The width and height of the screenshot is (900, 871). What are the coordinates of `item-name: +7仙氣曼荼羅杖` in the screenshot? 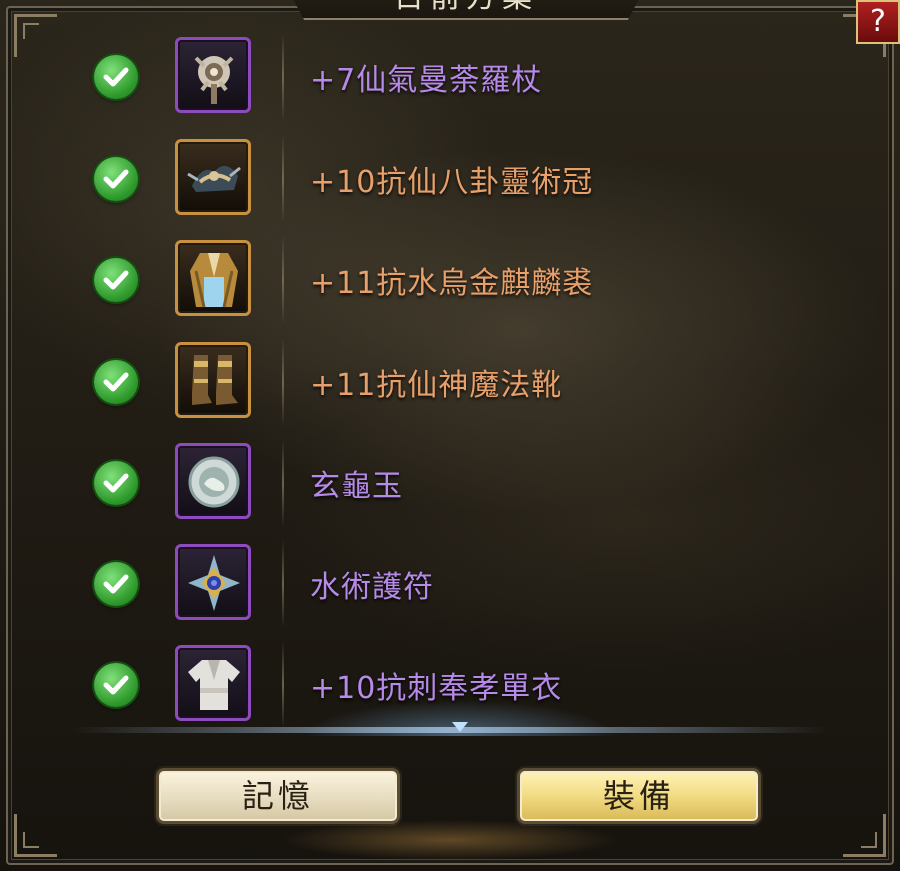 It's located at (426, 80).